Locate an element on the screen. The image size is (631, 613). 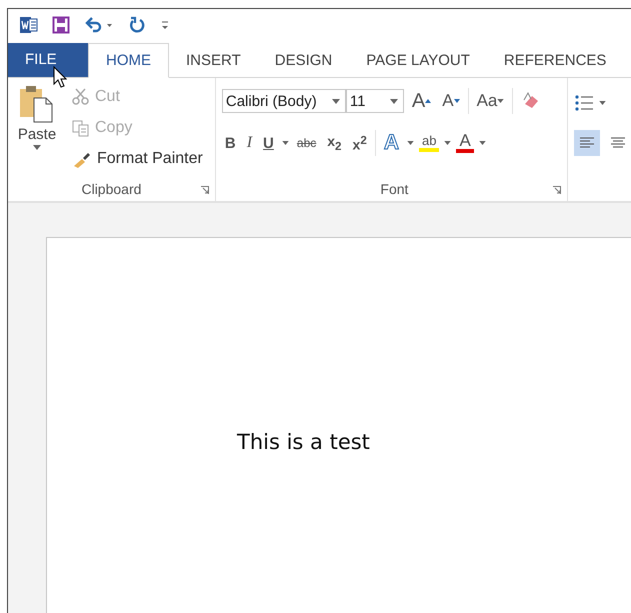
copy-icon is located at coordinates (81, 128).